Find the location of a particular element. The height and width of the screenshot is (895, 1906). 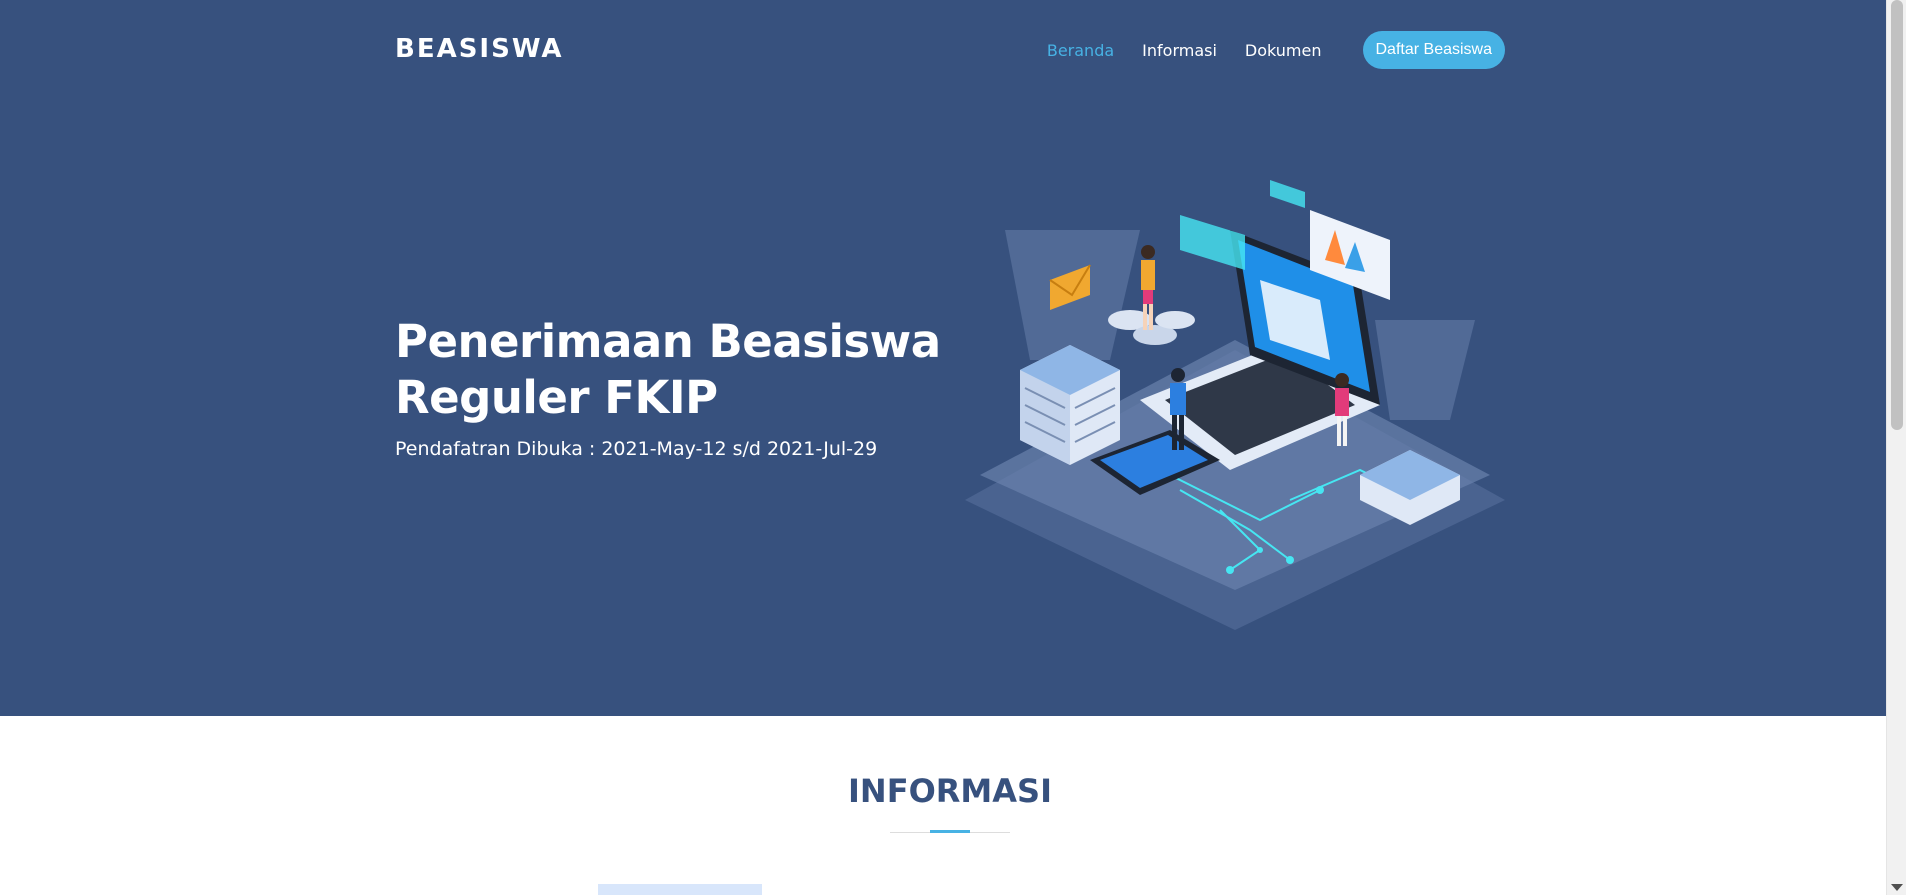

nav-beranda: Beranda is located at coordinates (1080, 50).